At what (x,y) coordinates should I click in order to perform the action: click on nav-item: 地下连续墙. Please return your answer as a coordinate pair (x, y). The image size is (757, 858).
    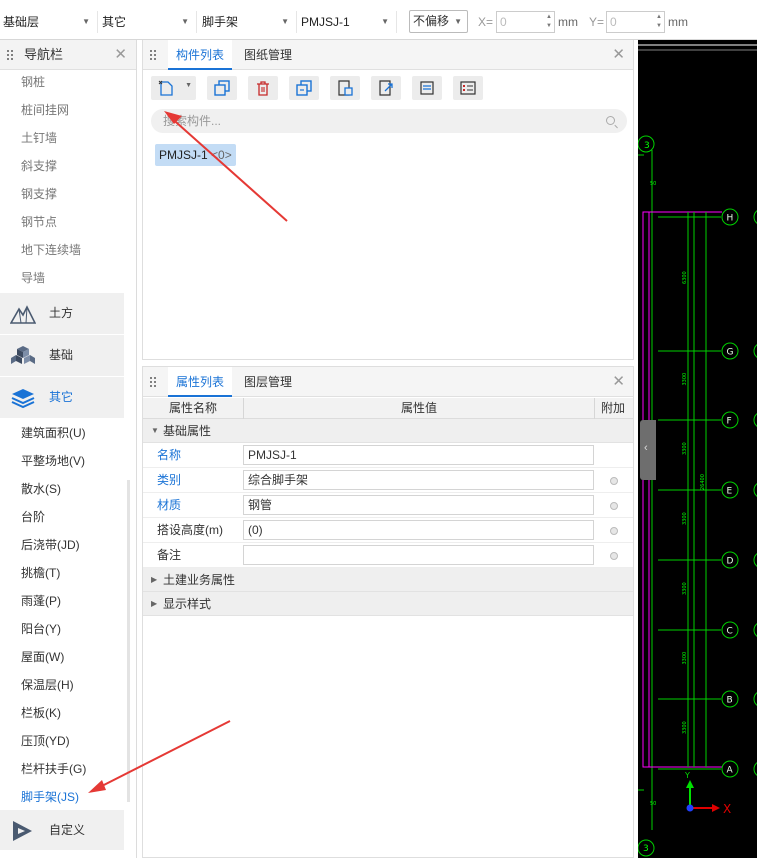
    Looking at the image, I should click on (62, 250).